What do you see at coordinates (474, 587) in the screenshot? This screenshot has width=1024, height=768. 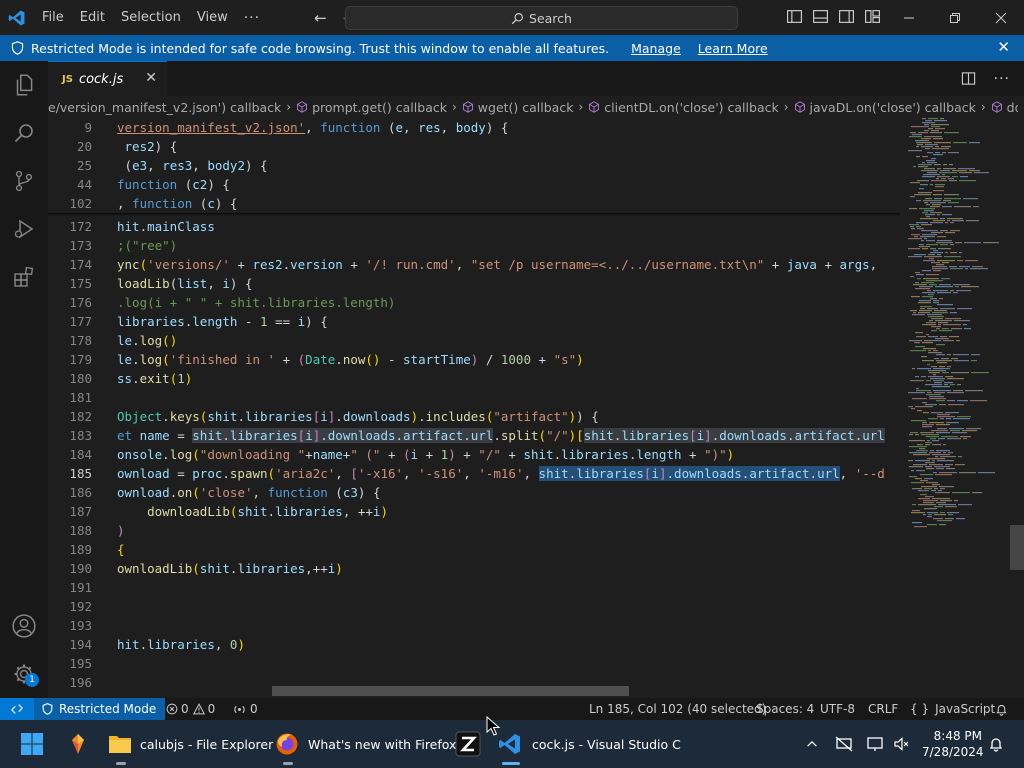 I see `code-line: 191` at bounding box center [474, 587].